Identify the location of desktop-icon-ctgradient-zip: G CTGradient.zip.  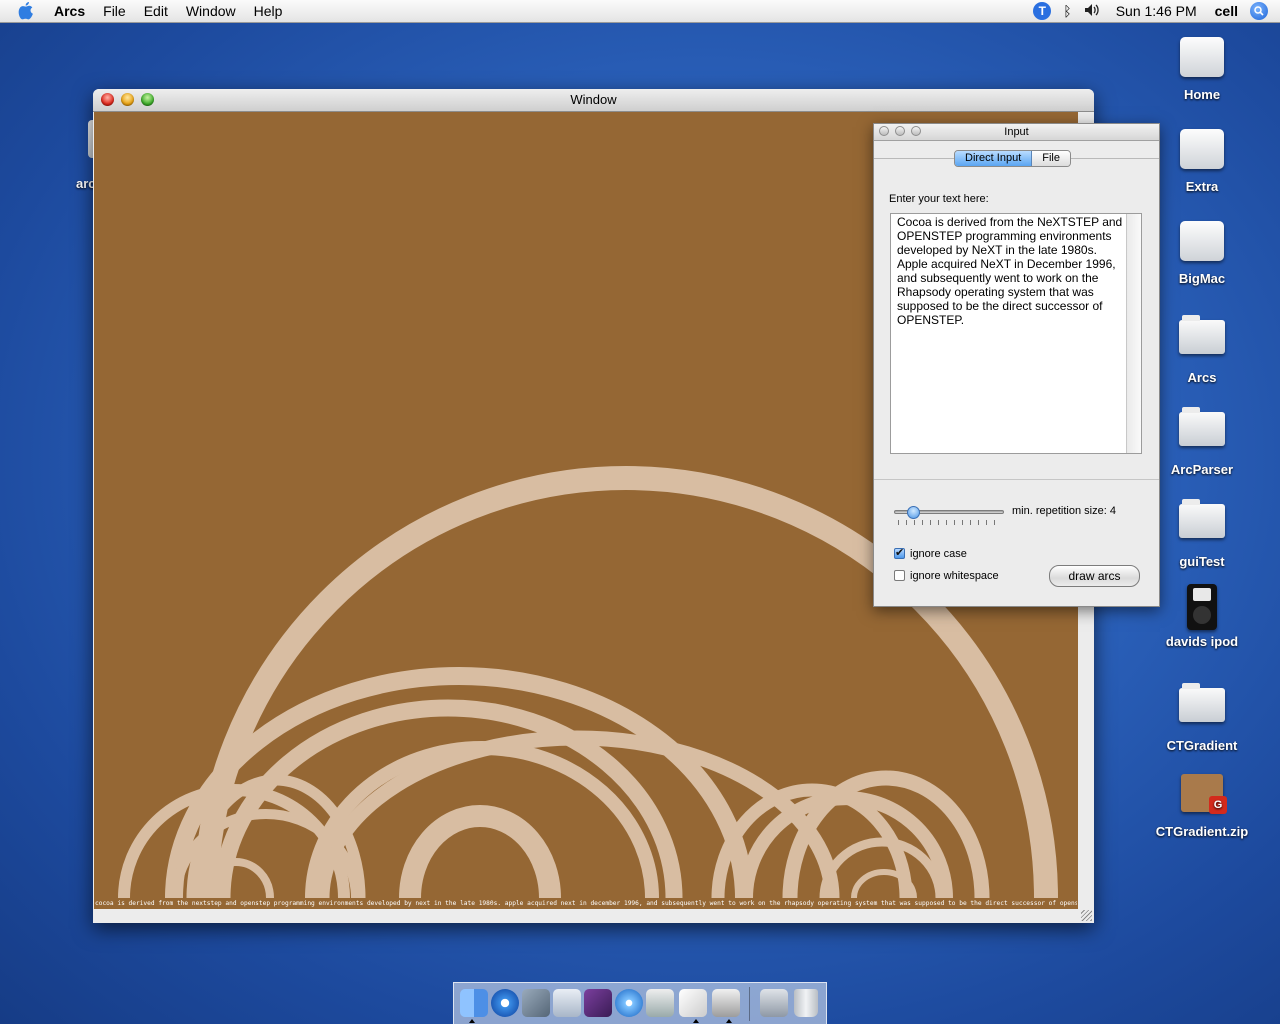
(1202, 804).